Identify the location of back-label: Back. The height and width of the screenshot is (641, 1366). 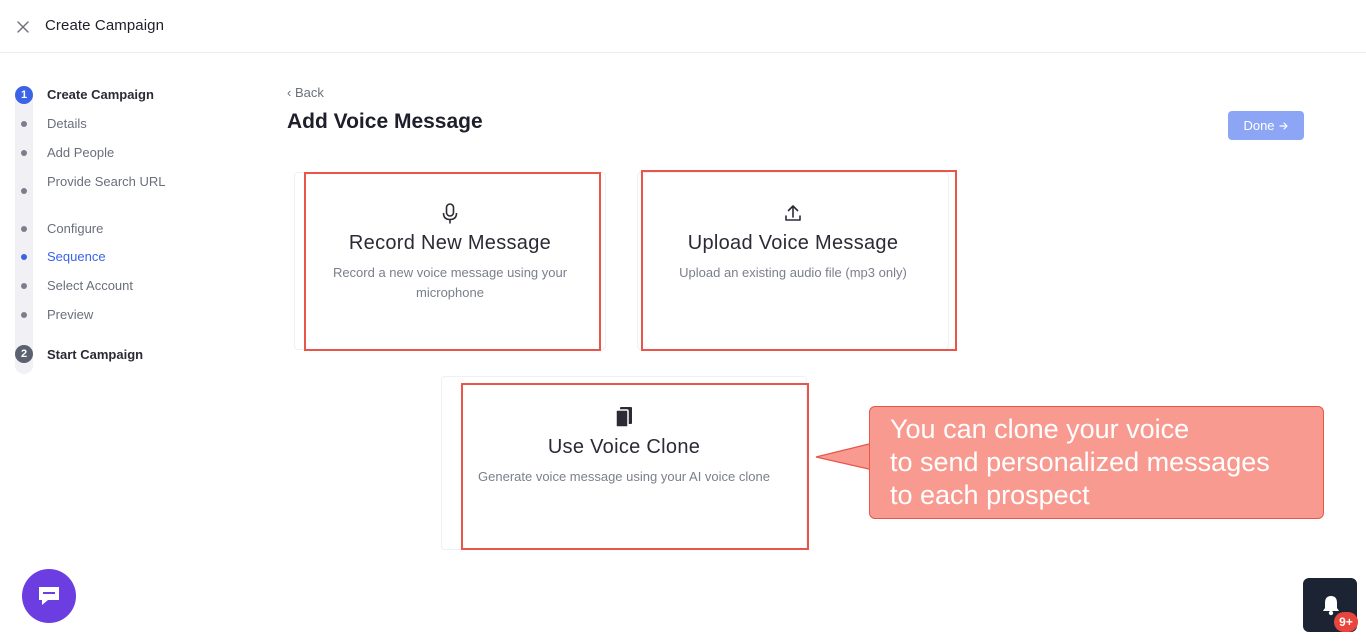
(309, 92).